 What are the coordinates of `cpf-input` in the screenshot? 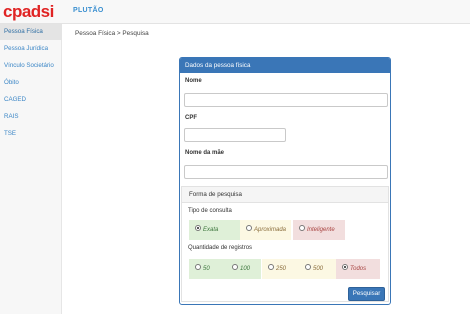 It's located at (235, 135).